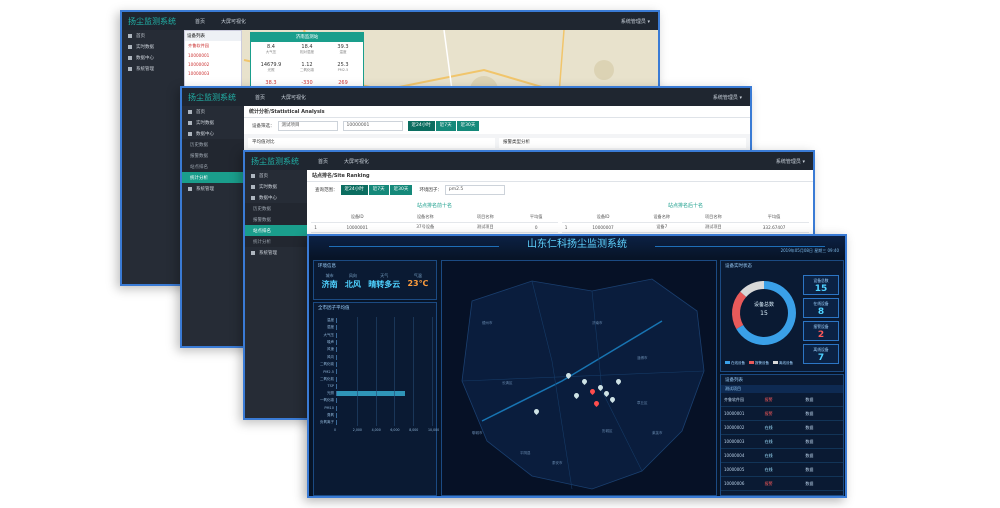  What do you see at coordinates (577, 247) in the screenshot?
I see `dashboard-header: 山东仁科扬尘监测系统 2019年05月08日 星期三 09:40` at bounding box center [577, 247].